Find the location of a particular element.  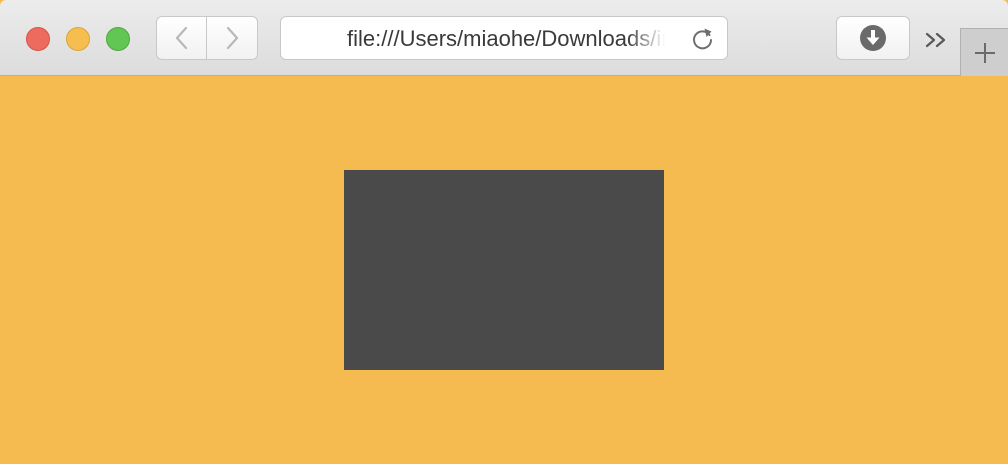

dark-rectangle is located at coordinates (504, 270).